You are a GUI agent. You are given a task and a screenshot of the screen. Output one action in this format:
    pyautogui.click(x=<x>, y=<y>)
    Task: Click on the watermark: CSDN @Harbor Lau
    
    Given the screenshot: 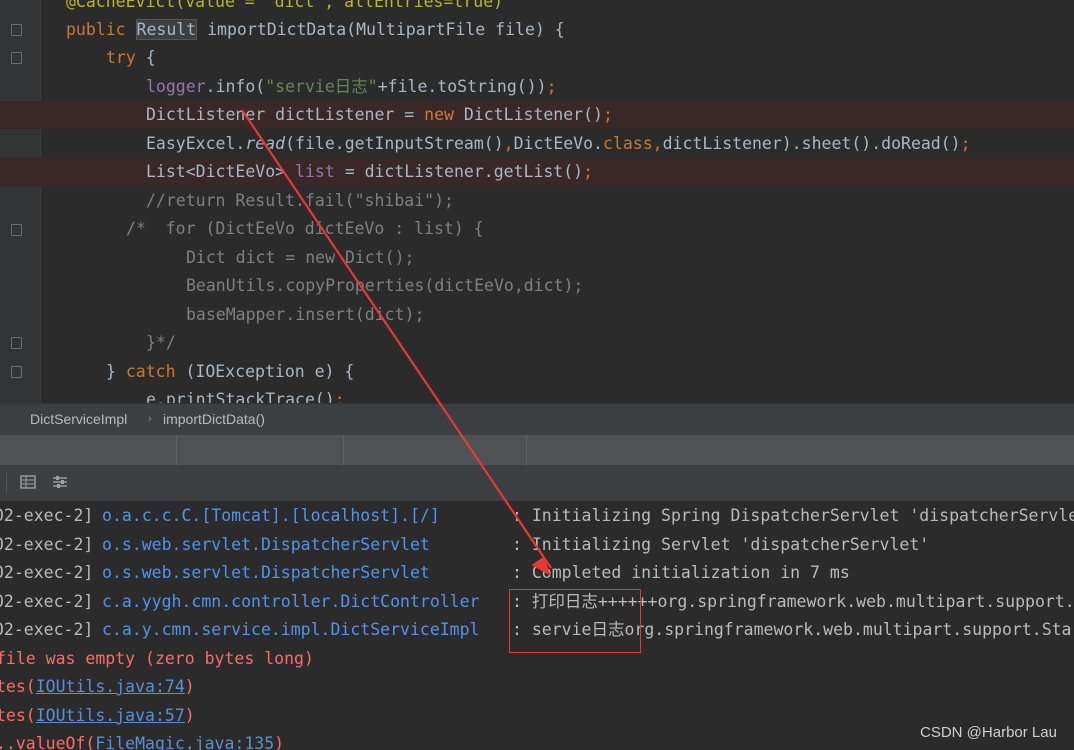 What is the action you would take?
    pyautogui.click(x=988, y=732)
    